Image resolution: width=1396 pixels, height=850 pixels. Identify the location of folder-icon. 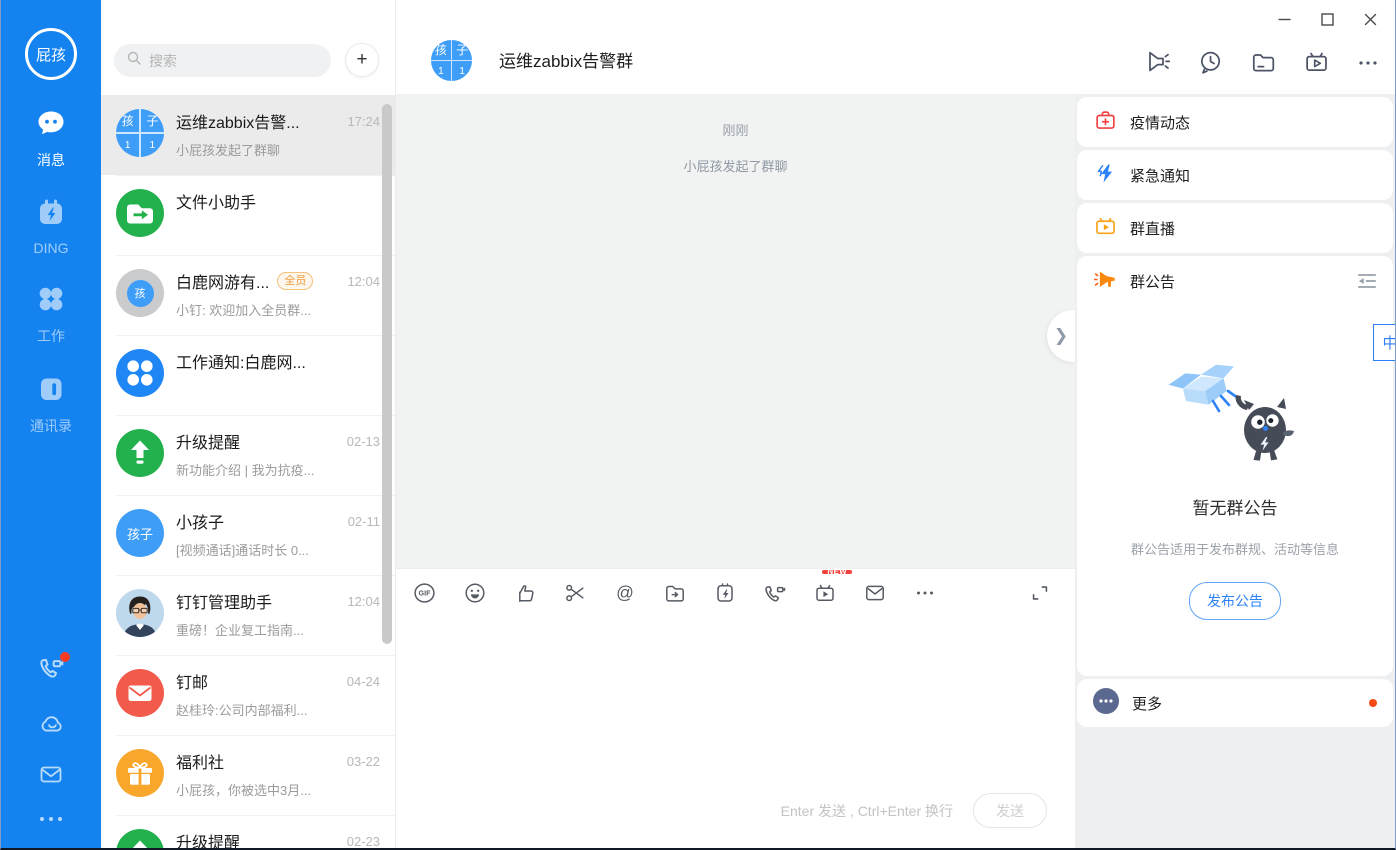
(1263, 62).